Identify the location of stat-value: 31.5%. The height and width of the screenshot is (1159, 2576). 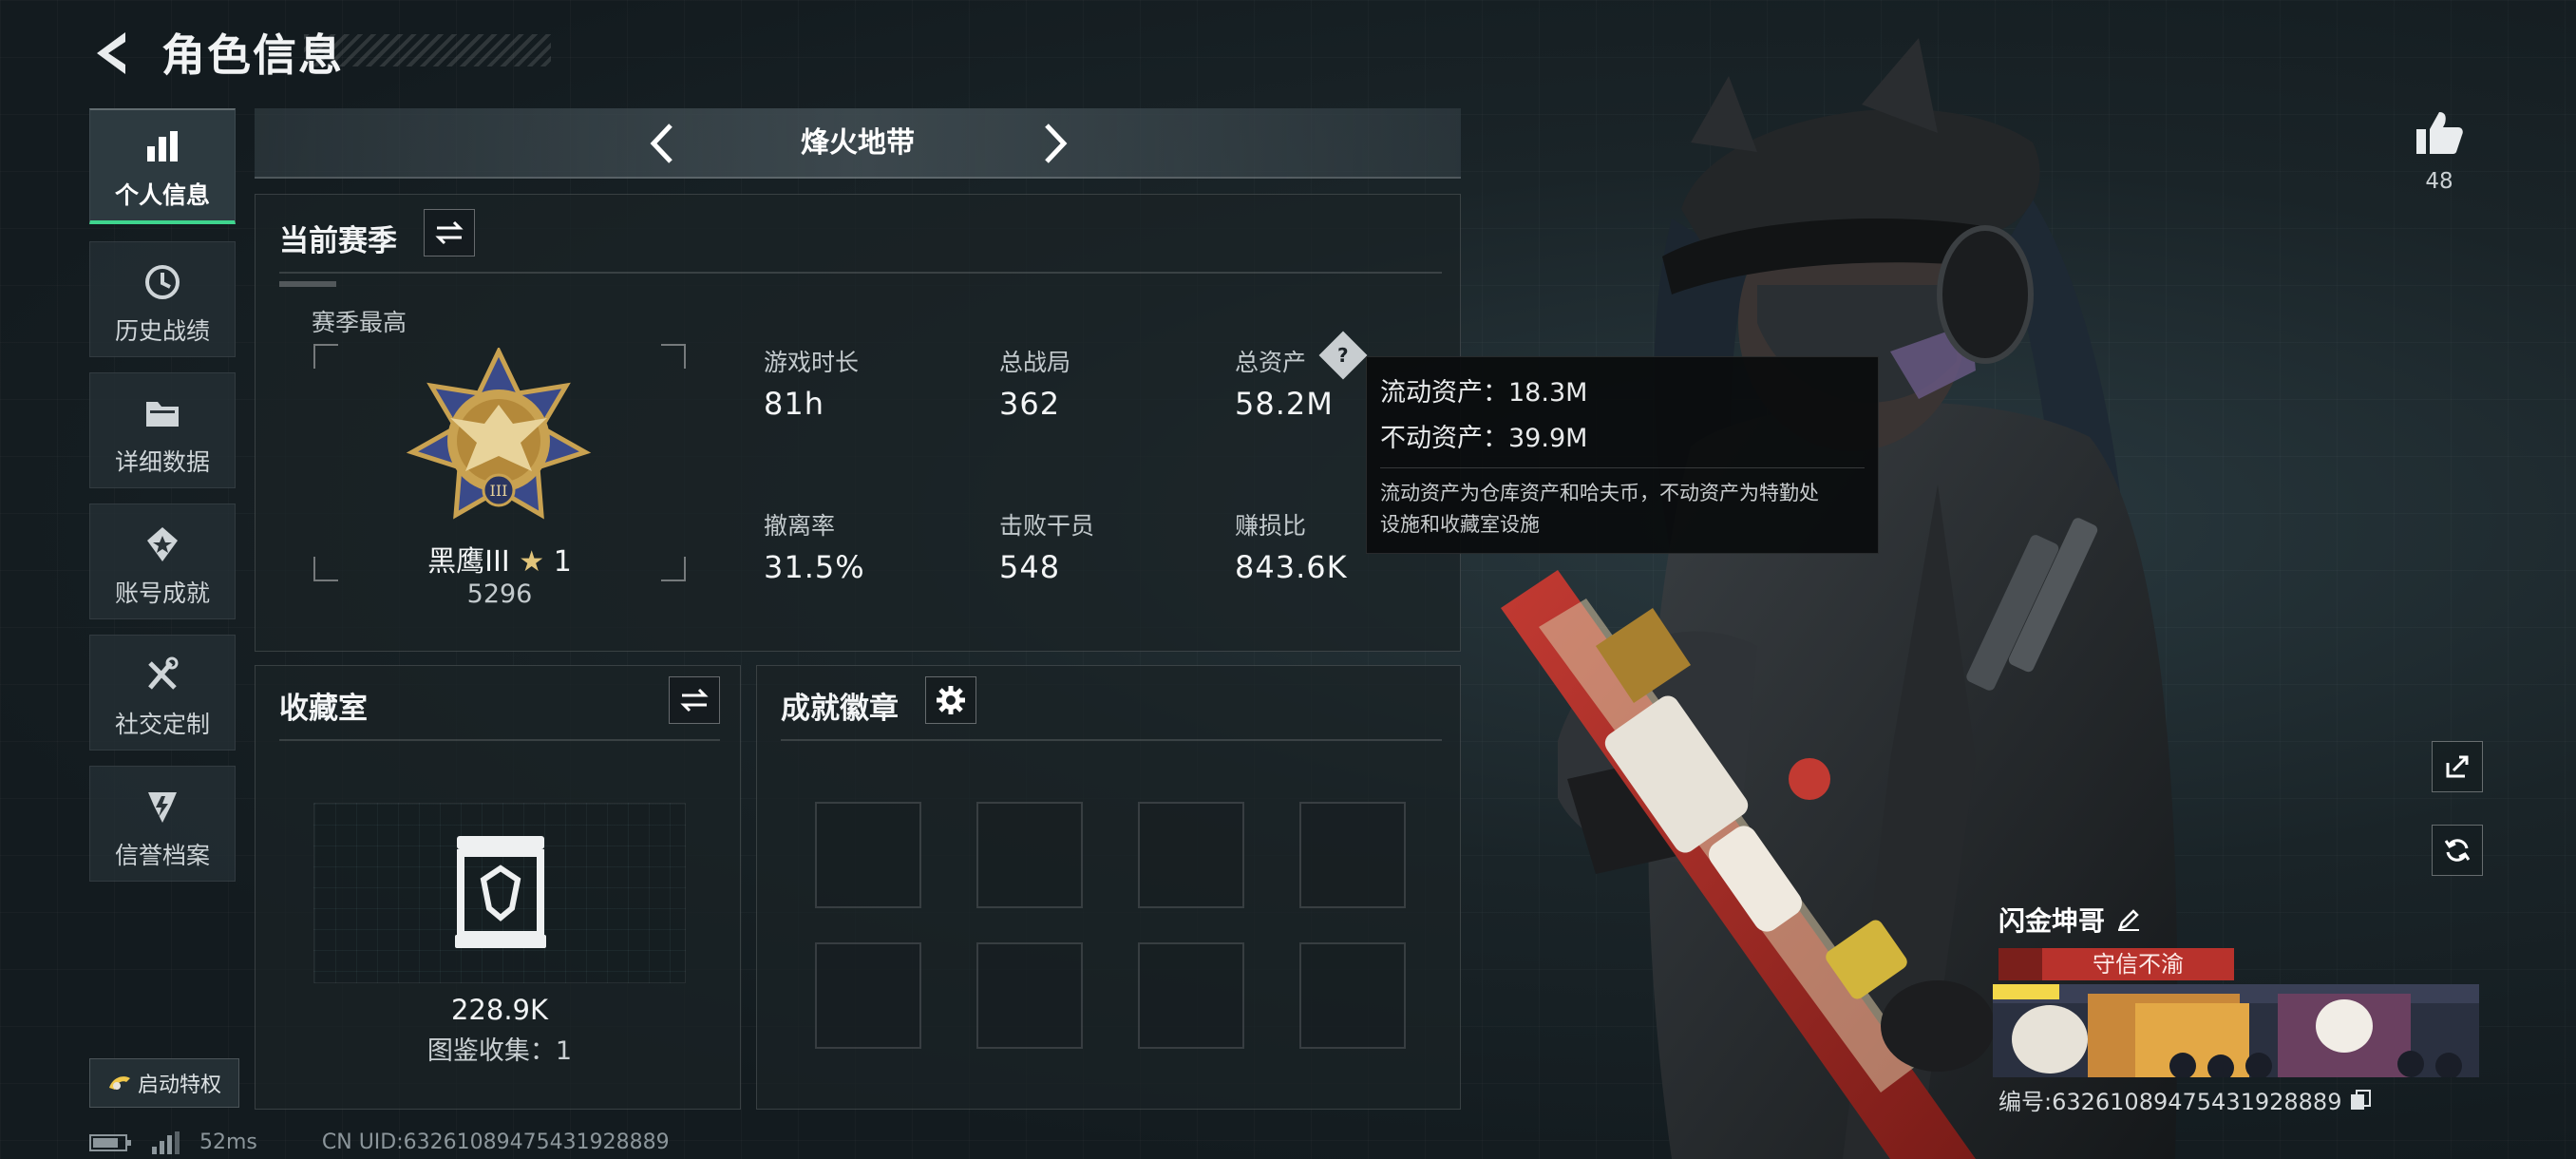
(814, 567).